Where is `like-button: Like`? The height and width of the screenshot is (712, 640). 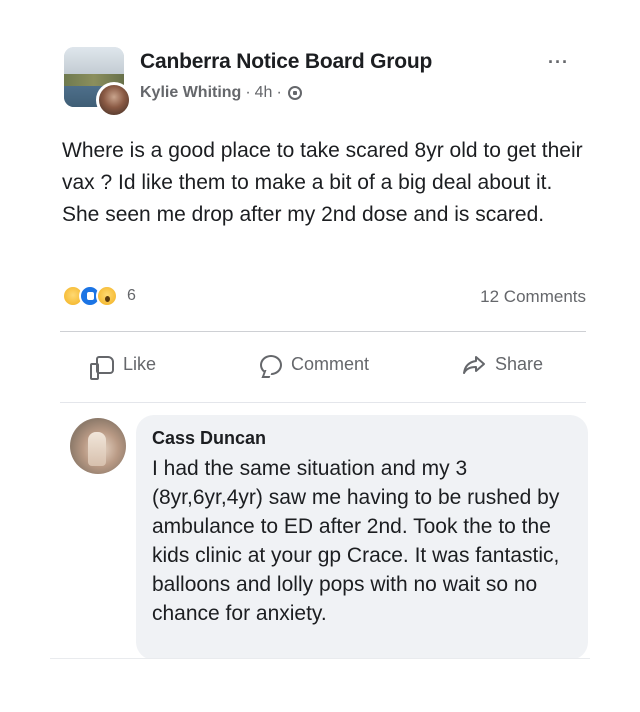
like-button: Like is located at coordinates (123, 367).